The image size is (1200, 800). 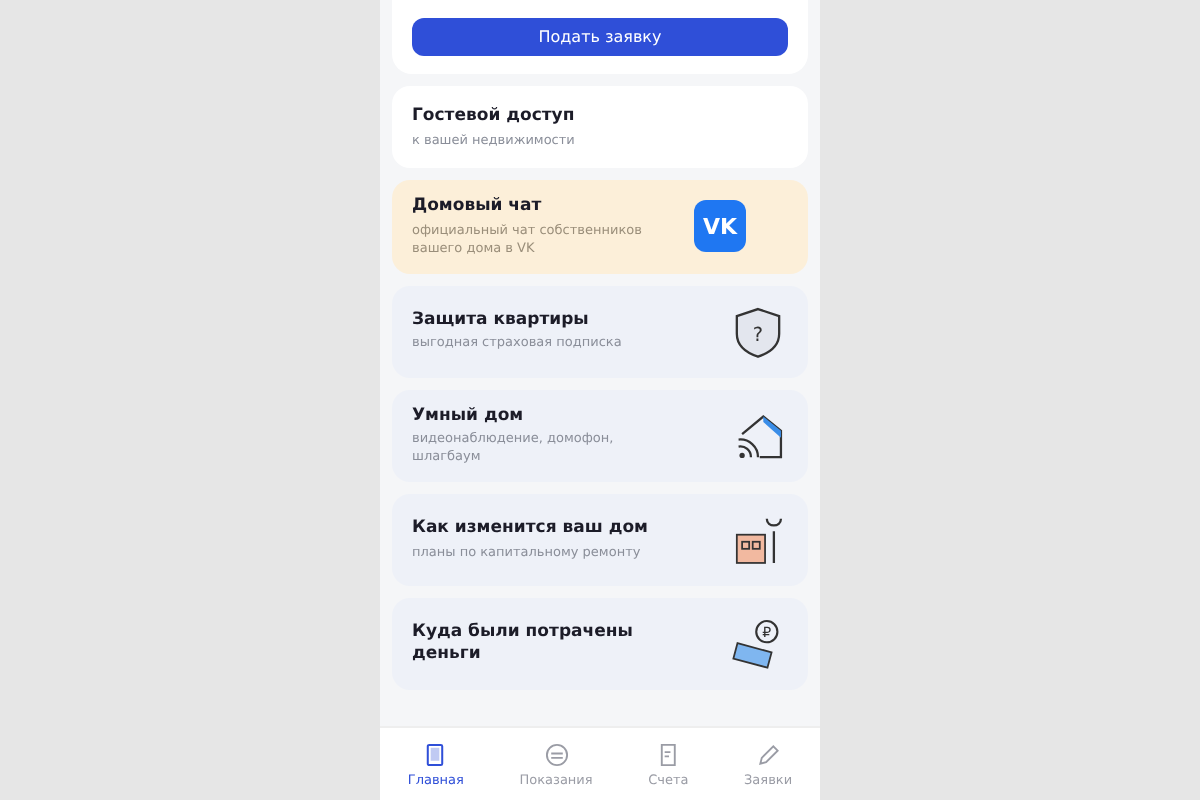 I want to click on card-title: Гостевой доступ, so click(x=494, y=117).